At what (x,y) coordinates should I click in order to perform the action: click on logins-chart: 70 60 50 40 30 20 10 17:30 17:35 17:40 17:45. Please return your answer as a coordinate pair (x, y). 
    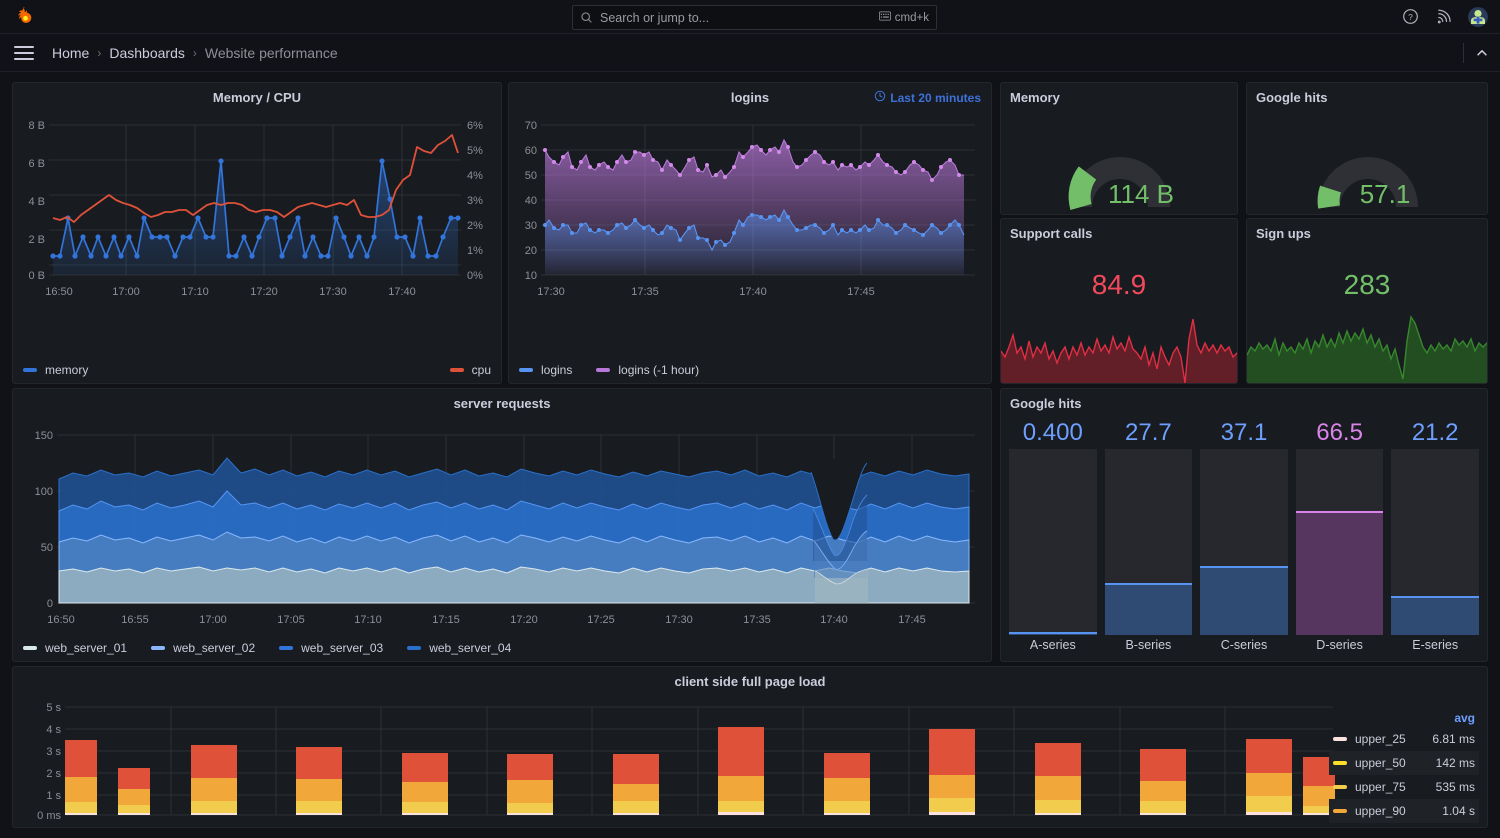
    Looking at the image, I should click on (750, 209).